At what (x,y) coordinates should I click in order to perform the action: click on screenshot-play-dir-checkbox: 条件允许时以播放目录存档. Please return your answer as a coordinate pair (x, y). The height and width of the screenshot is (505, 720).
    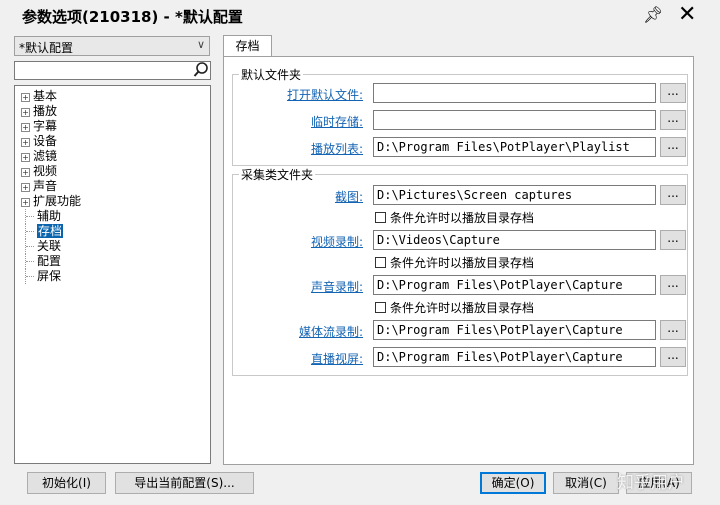
    Looking at the image, I should click on (454, 217).